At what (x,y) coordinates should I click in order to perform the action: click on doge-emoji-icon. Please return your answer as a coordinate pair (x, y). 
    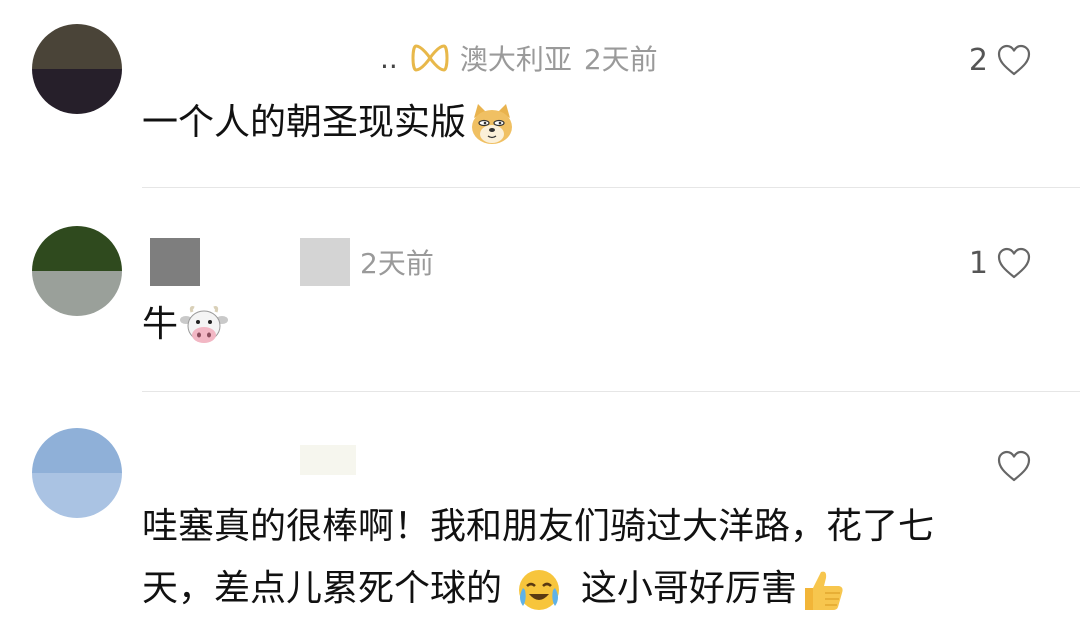
    Looking at the image, I should click on (492, 124).